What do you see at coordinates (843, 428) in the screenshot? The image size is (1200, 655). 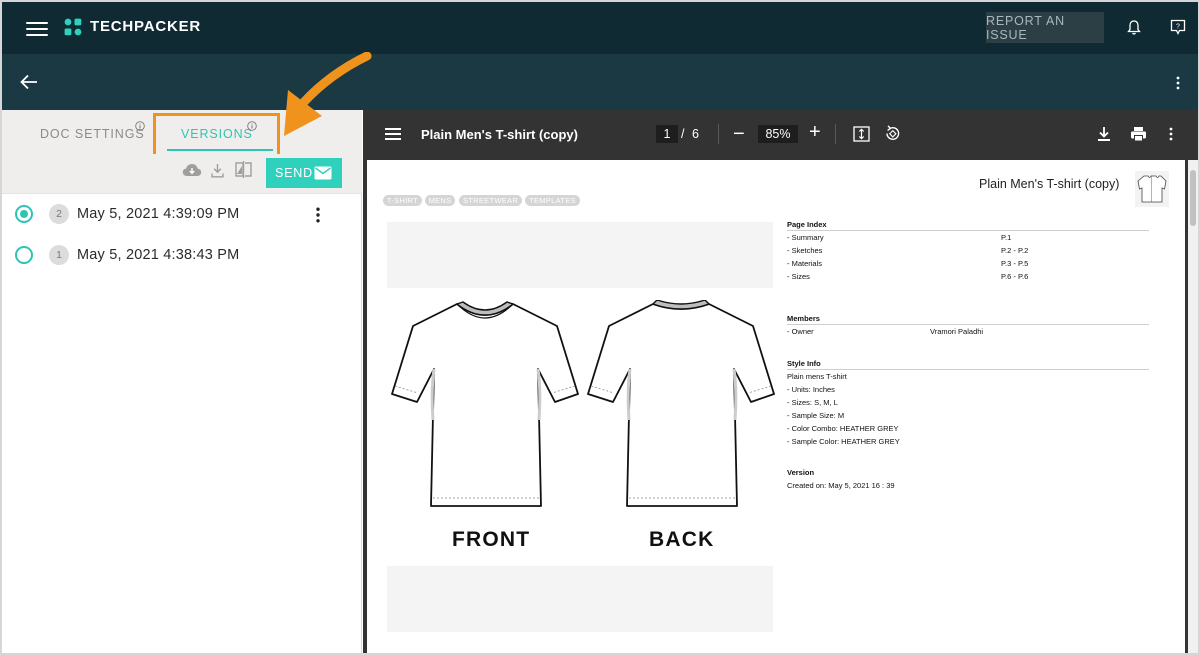 I see `style-info-line: - Color Combo: HEATHER GREY` at bounding box center [843, 428].